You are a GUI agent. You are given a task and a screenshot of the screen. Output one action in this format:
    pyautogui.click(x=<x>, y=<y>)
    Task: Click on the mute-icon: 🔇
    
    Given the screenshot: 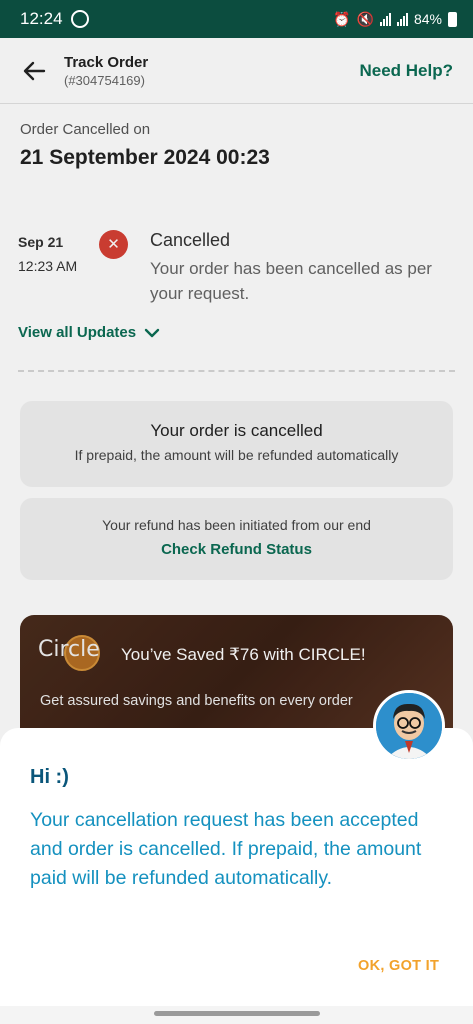 What is the action you would take?
    pyautogui.click(x=365, y=18)
    